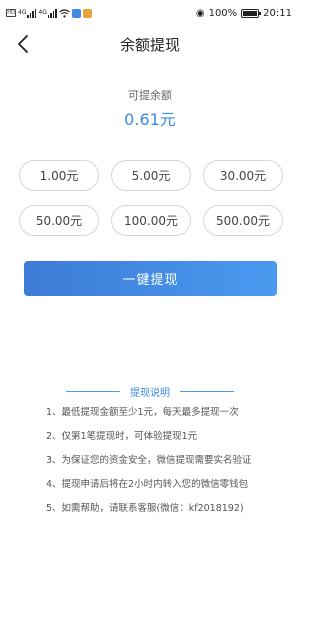  Describe the element at coordinates (147, 484) in the screenshot. I see `note-item: 4、提现申请后将在2小时内转入您的微信零钱包` at that location.